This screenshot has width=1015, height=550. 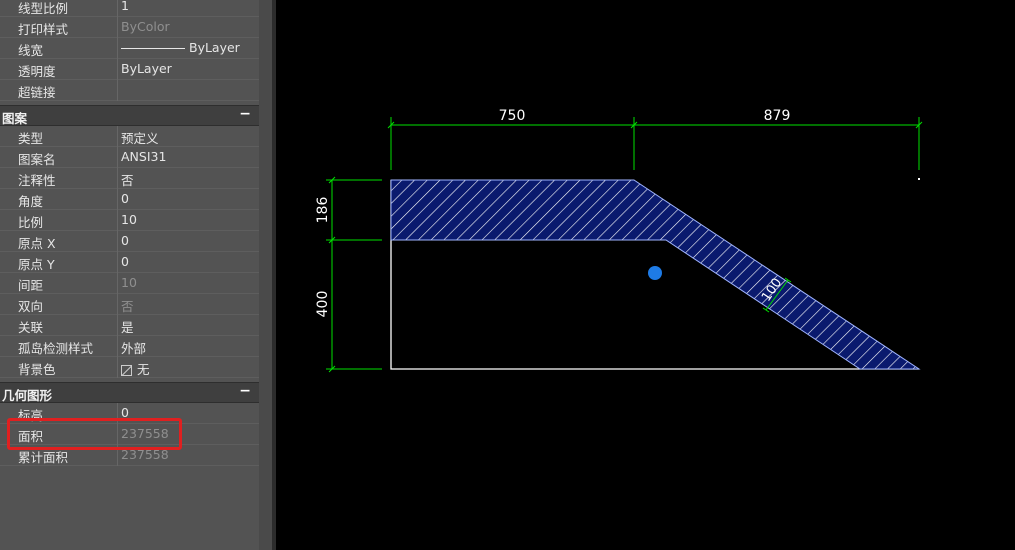 I want to click on property-row-linetype-scale: 线型比例 1, so click(x=129, y=8).